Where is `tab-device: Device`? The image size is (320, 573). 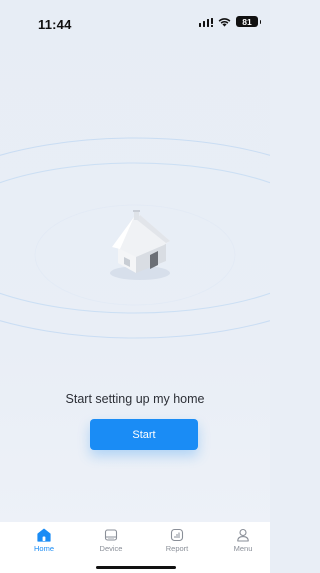
tab-device: Device is located at coordinates (111, 540).